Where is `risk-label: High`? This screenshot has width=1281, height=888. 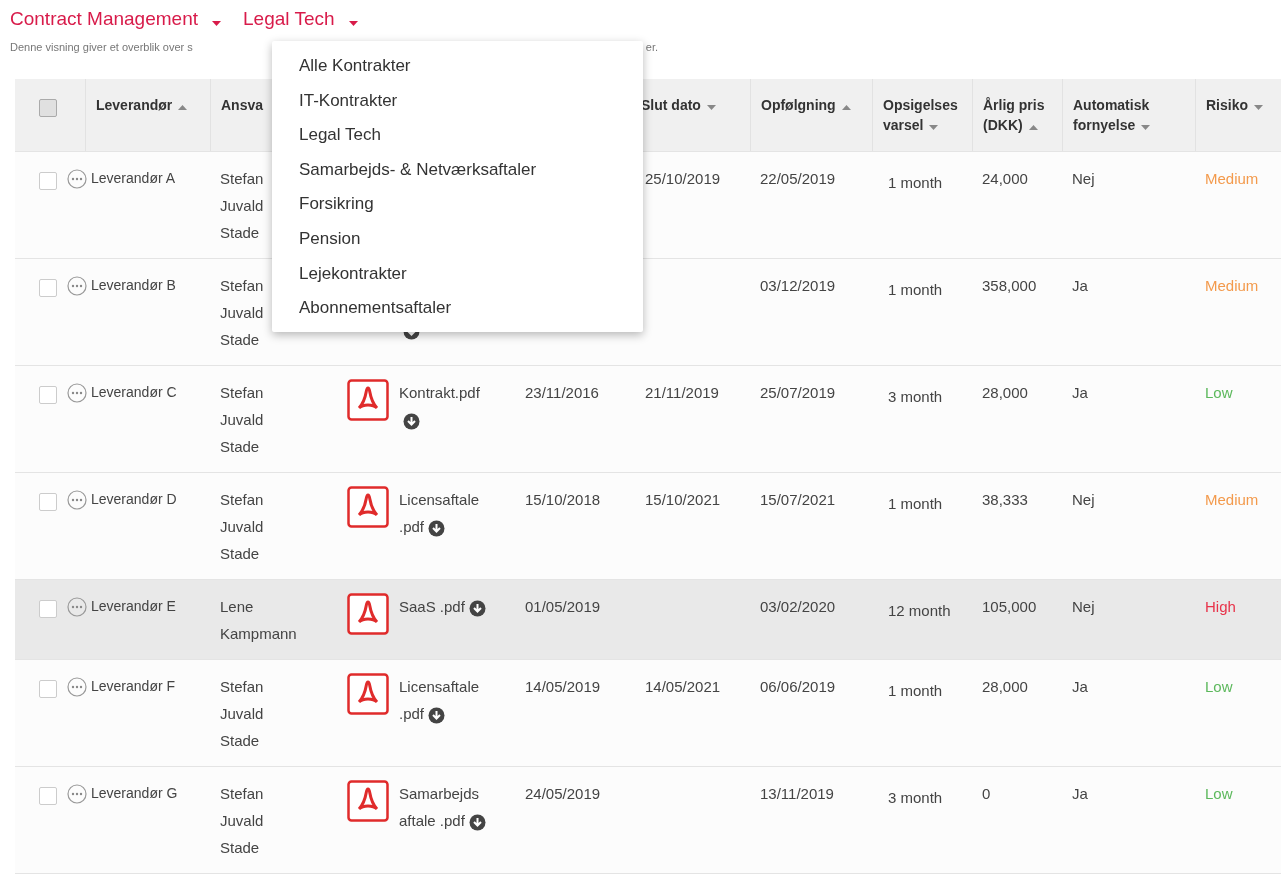 risk-label: High is located at coordinates (1220, 607).